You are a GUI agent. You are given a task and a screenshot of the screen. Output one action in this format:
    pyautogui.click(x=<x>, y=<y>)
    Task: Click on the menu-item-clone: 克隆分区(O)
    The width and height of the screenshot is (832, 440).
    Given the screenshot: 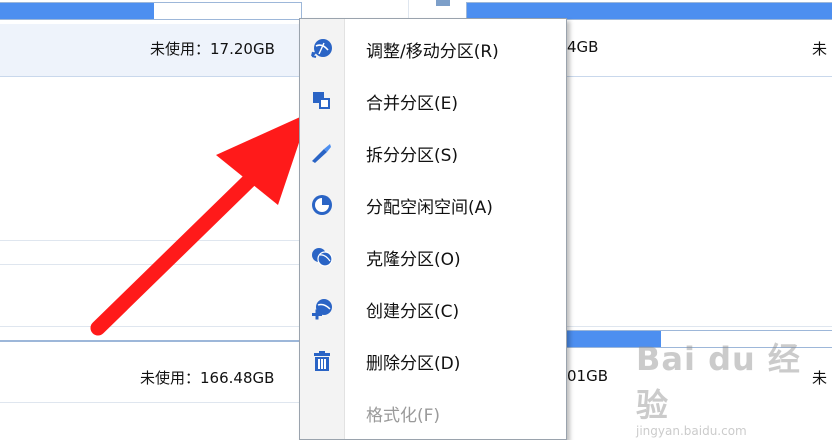 What is the action you would take?
    pyautogui.click(x=432, y=256)
    